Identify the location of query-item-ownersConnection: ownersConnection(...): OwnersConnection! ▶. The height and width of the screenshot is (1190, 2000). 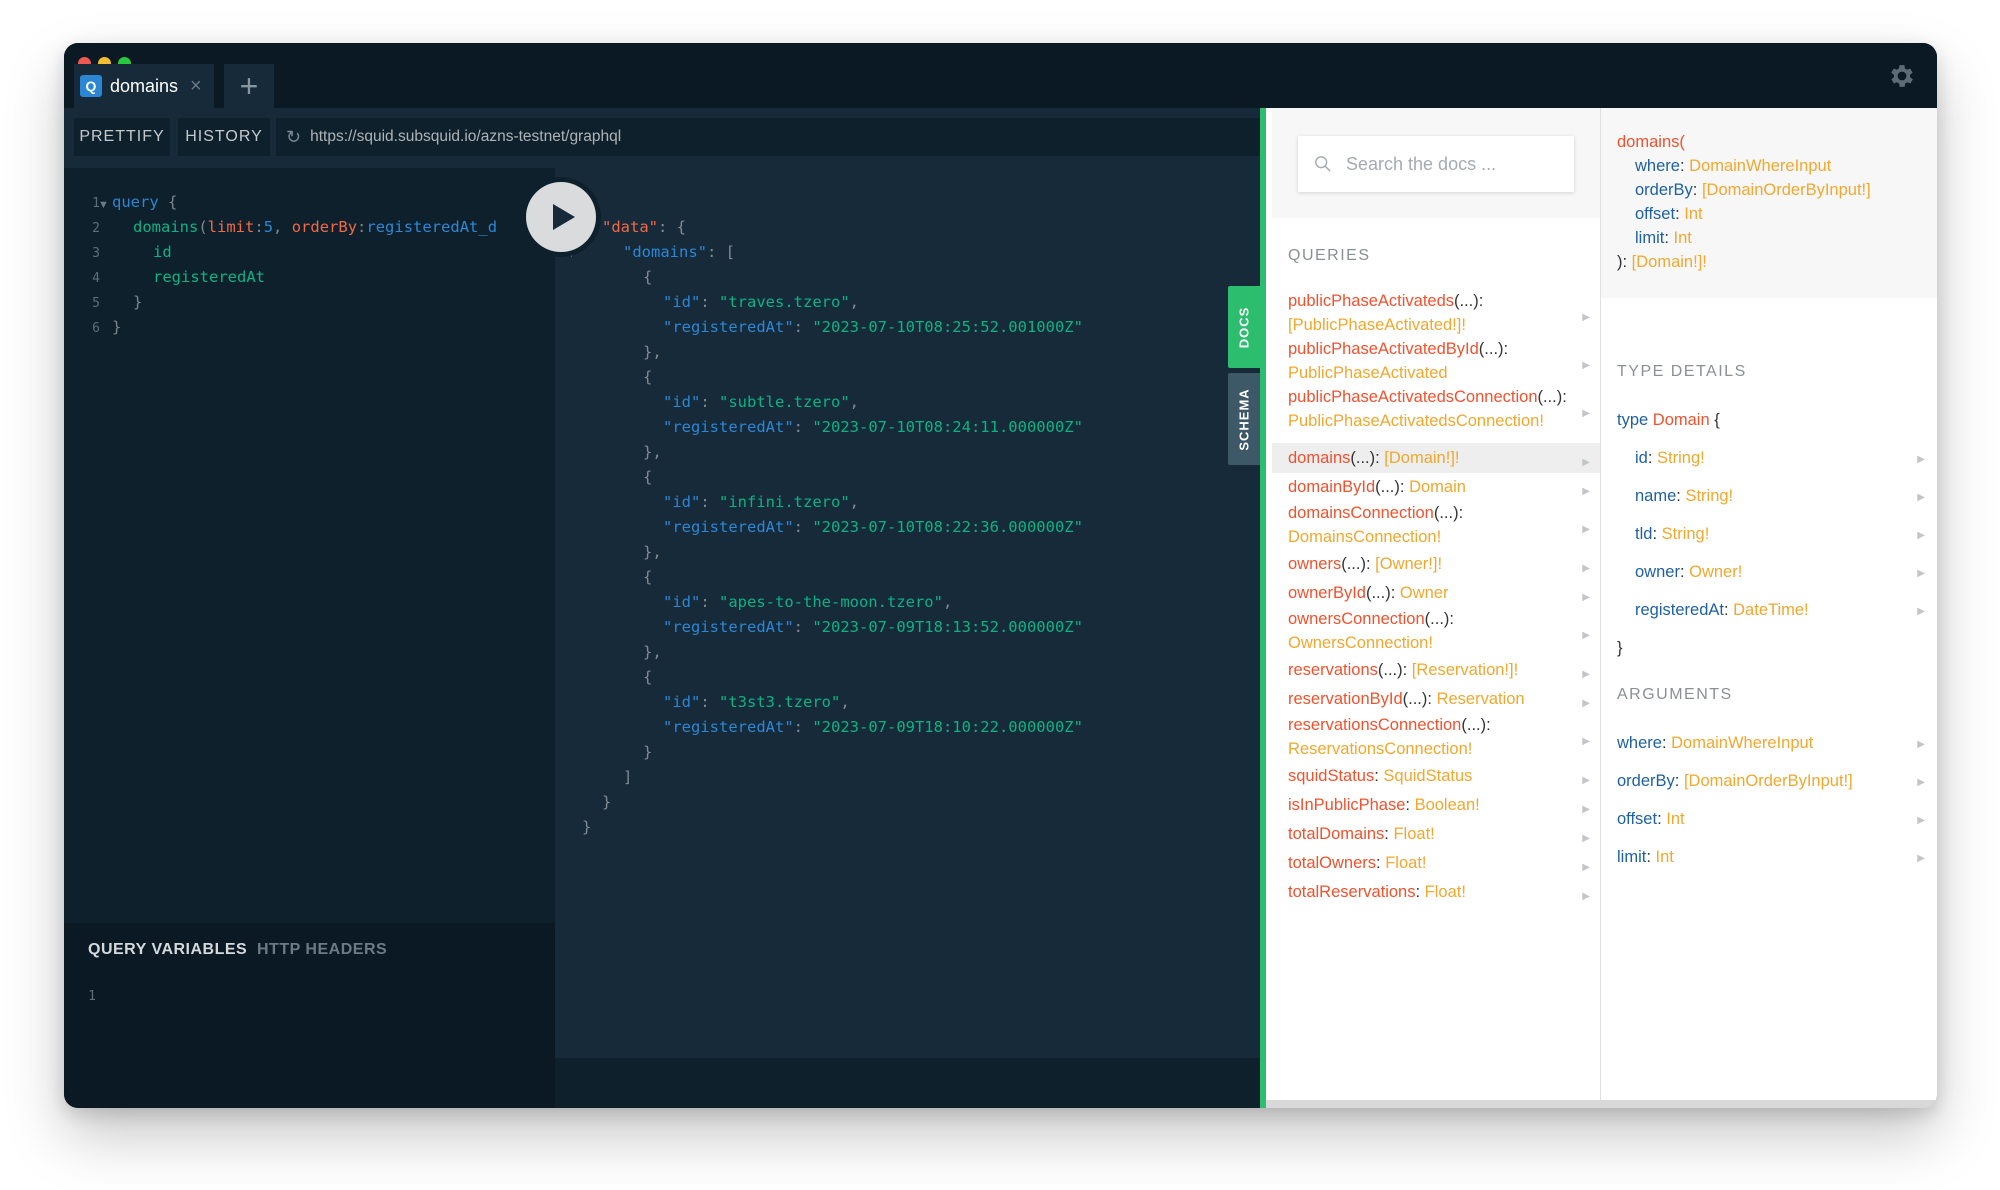
(1436, 631).